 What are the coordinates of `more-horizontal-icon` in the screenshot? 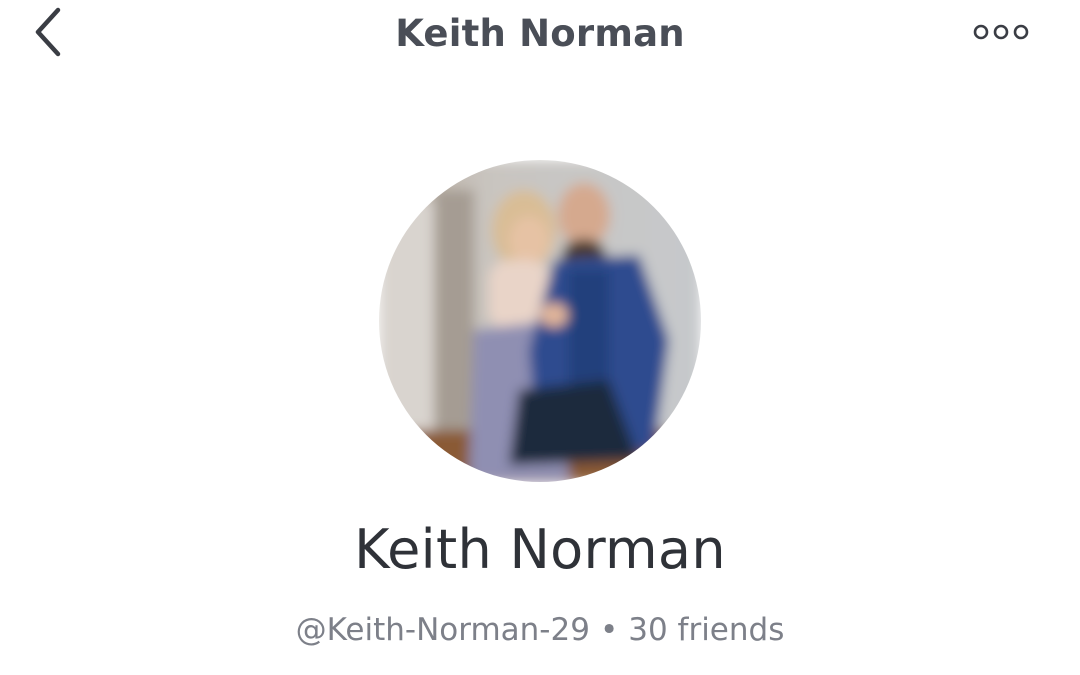 It's located at (1001, 34).